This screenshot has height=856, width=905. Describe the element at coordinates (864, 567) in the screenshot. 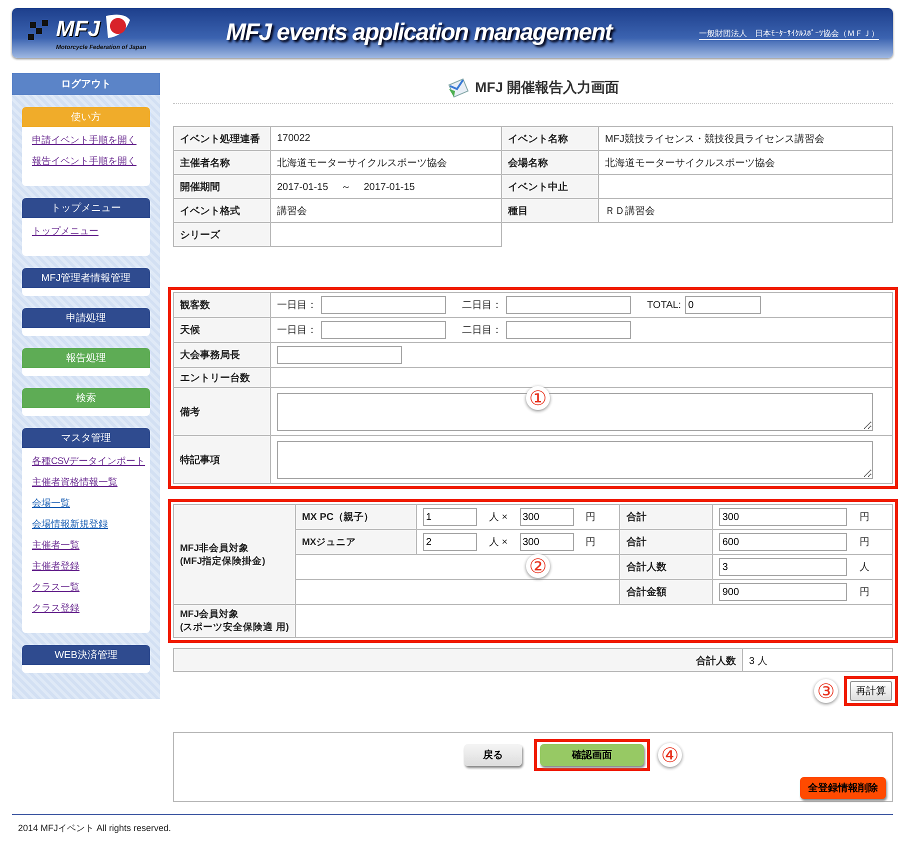

I see `unit-label: 人` at that location.